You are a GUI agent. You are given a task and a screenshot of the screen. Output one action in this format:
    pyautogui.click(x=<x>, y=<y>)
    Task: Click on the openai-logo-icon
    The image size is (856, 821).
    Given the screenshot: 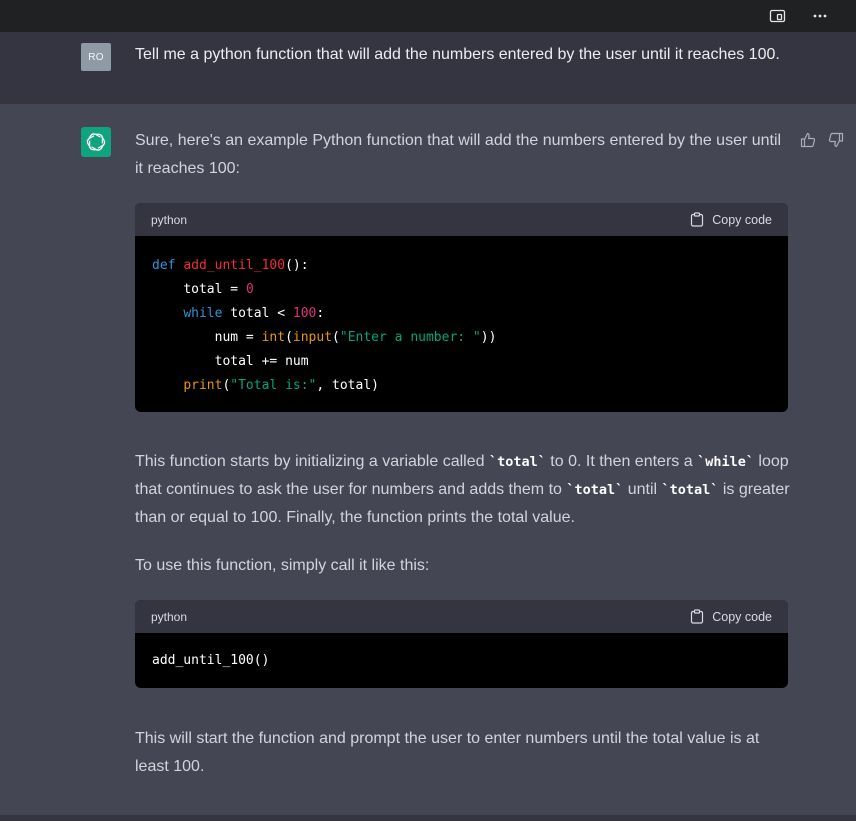 What is the action you would take?
    pyautogui.click(x=96, y=142)
    